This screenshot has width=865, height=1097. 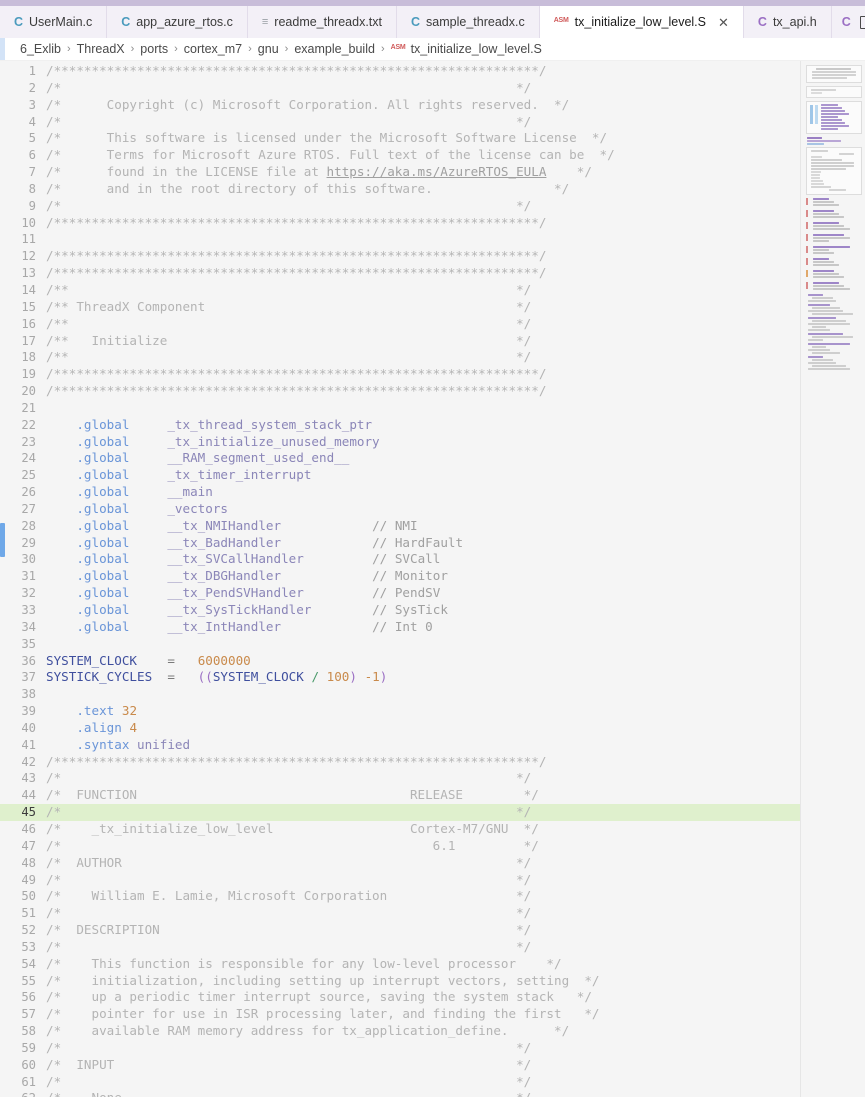 I want to click on code-text: SYSTEM_CLOCK = 6000000, so click(x=423, y=661).